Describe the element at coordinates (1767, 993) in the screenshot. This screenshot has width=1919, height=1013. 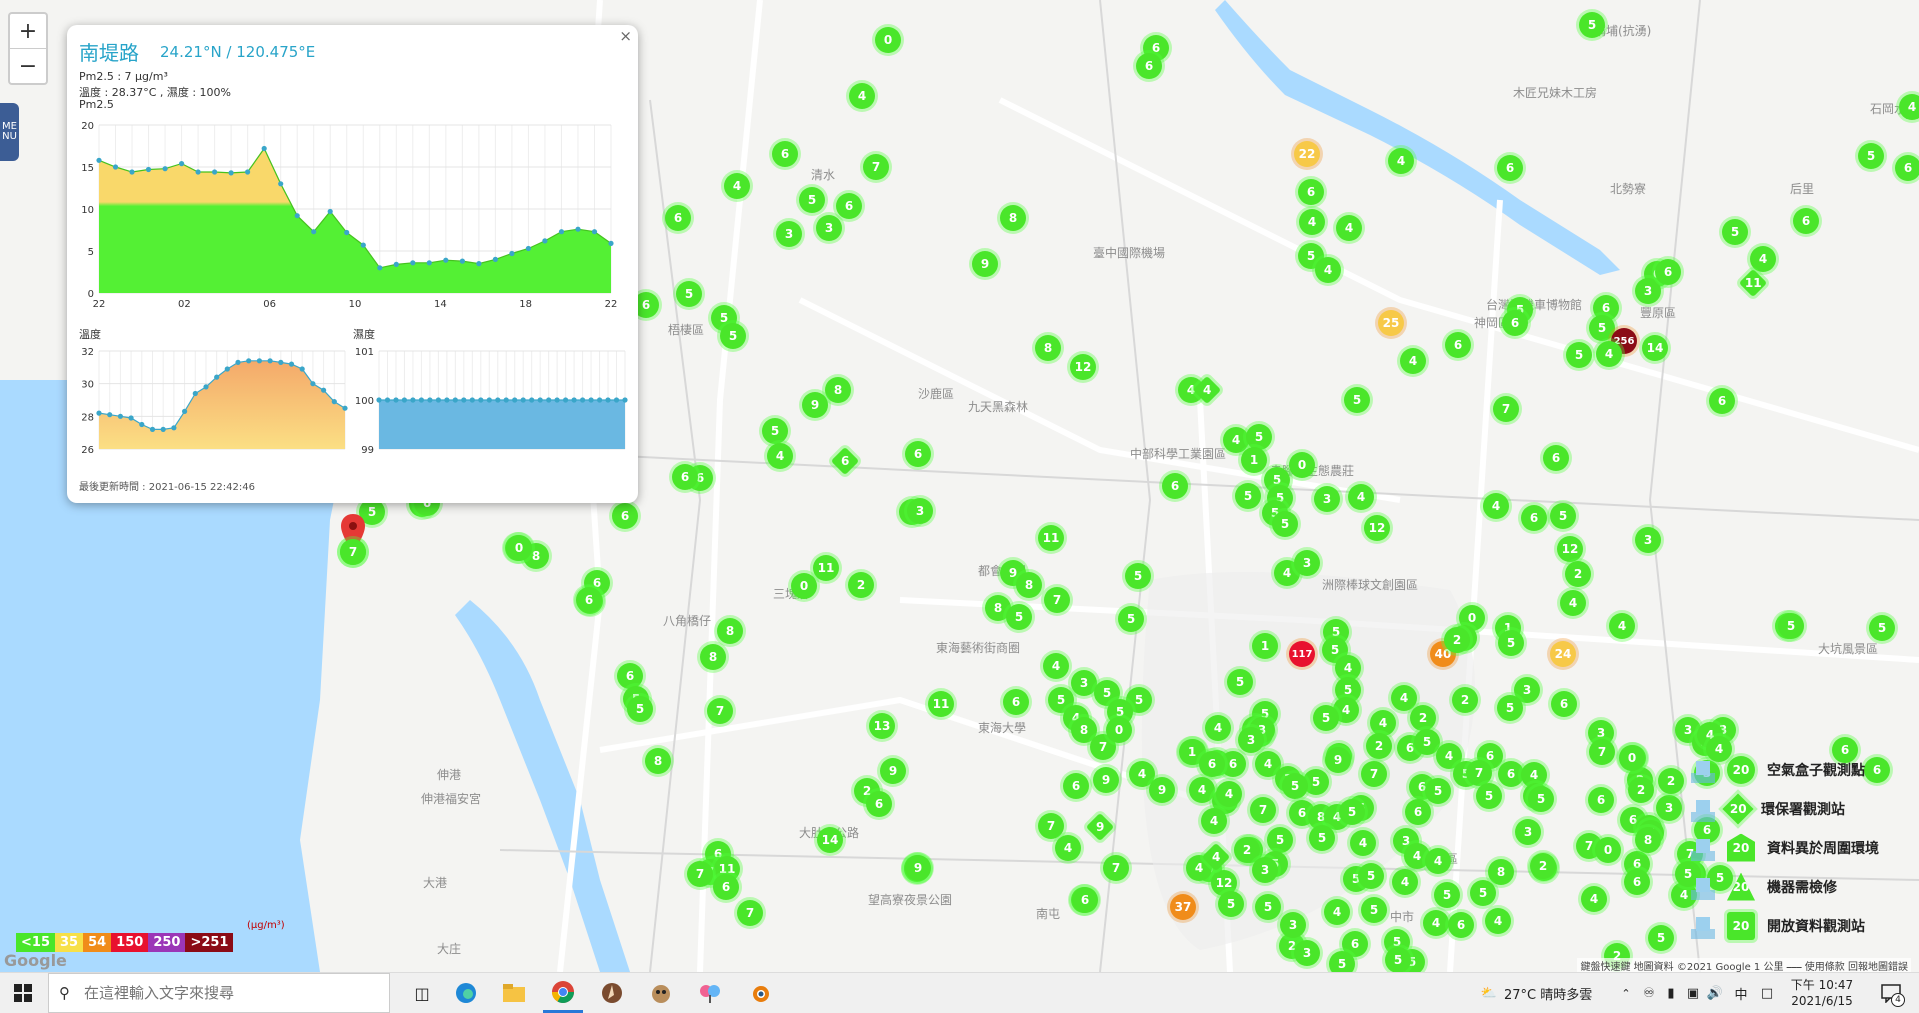
I see `ime-mode-icon: □` at that location.